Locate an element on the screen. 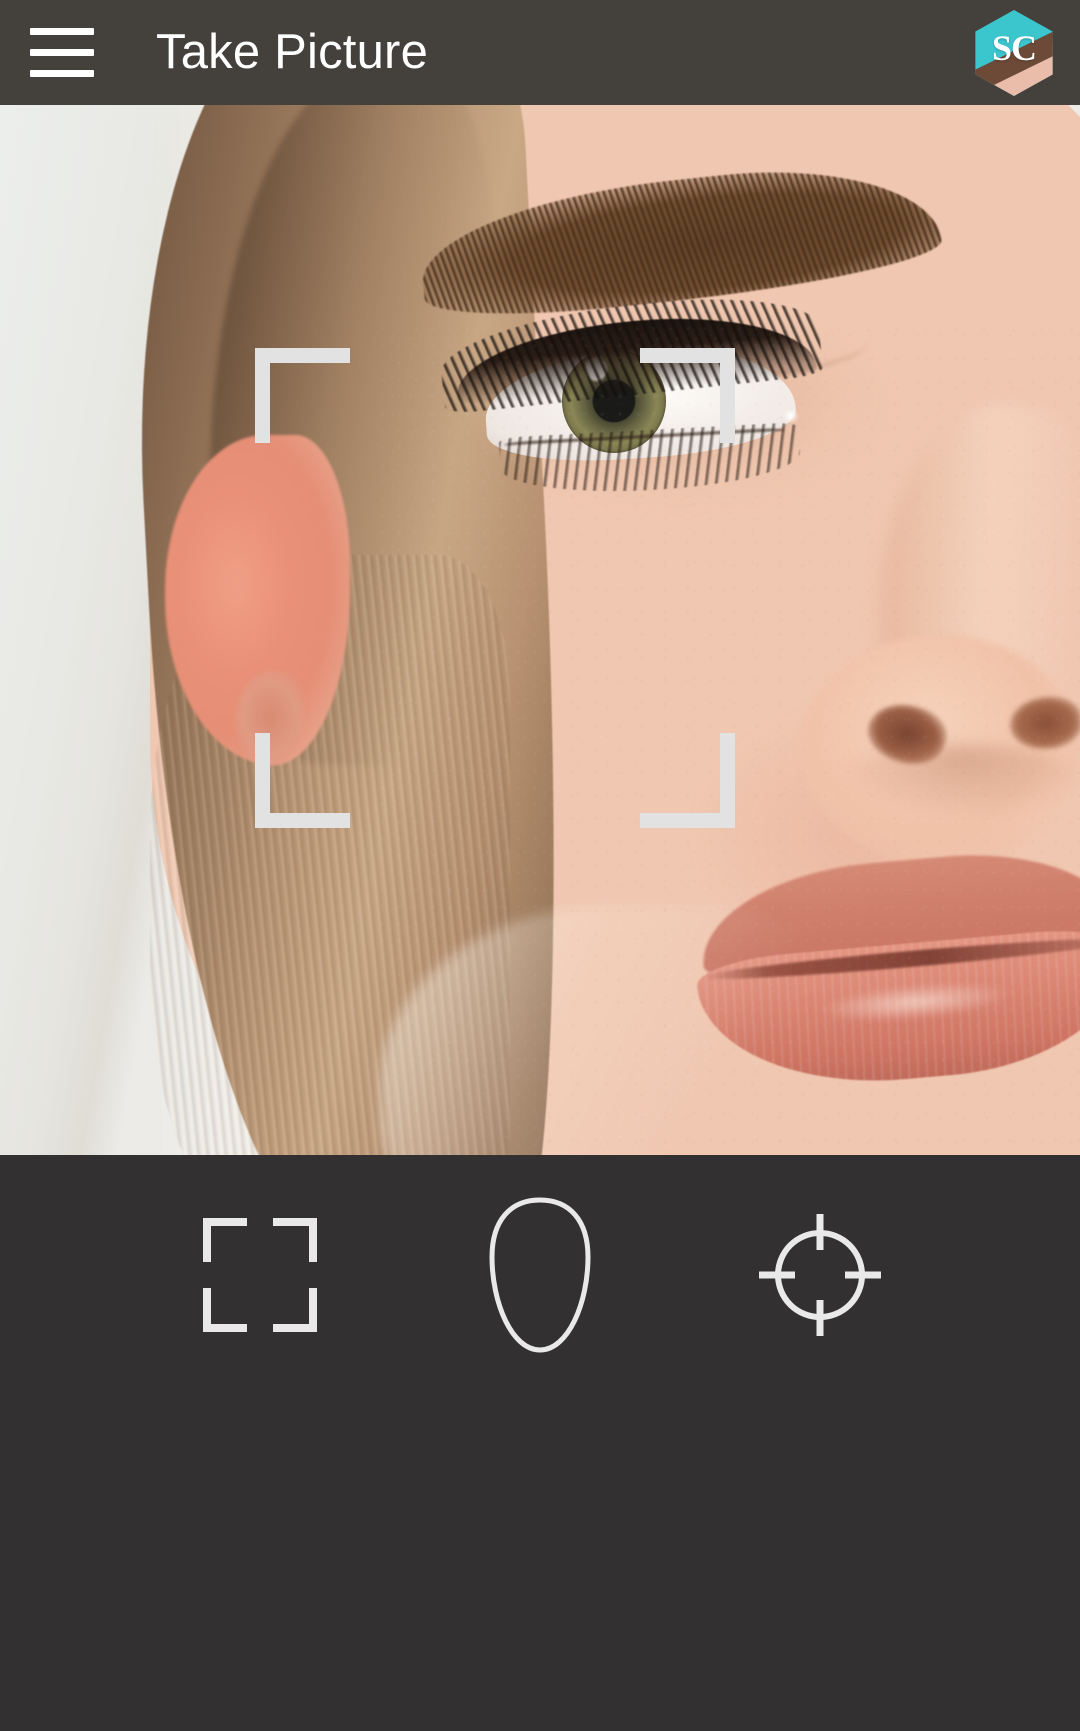  focus-corner-top-left-icon is located at coordinates (302, 395).